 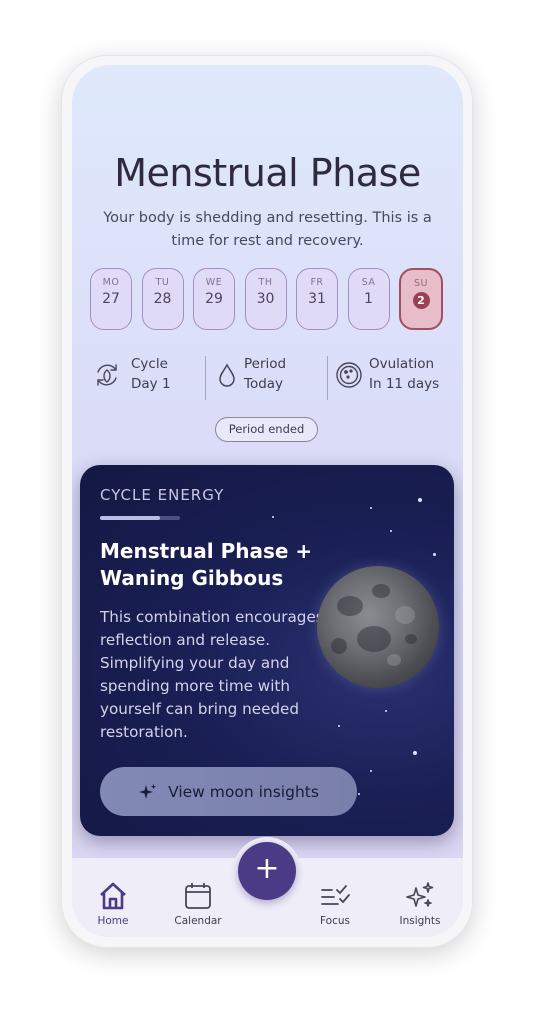 I want to click on day-name: MO, so click(x=111, y=282).